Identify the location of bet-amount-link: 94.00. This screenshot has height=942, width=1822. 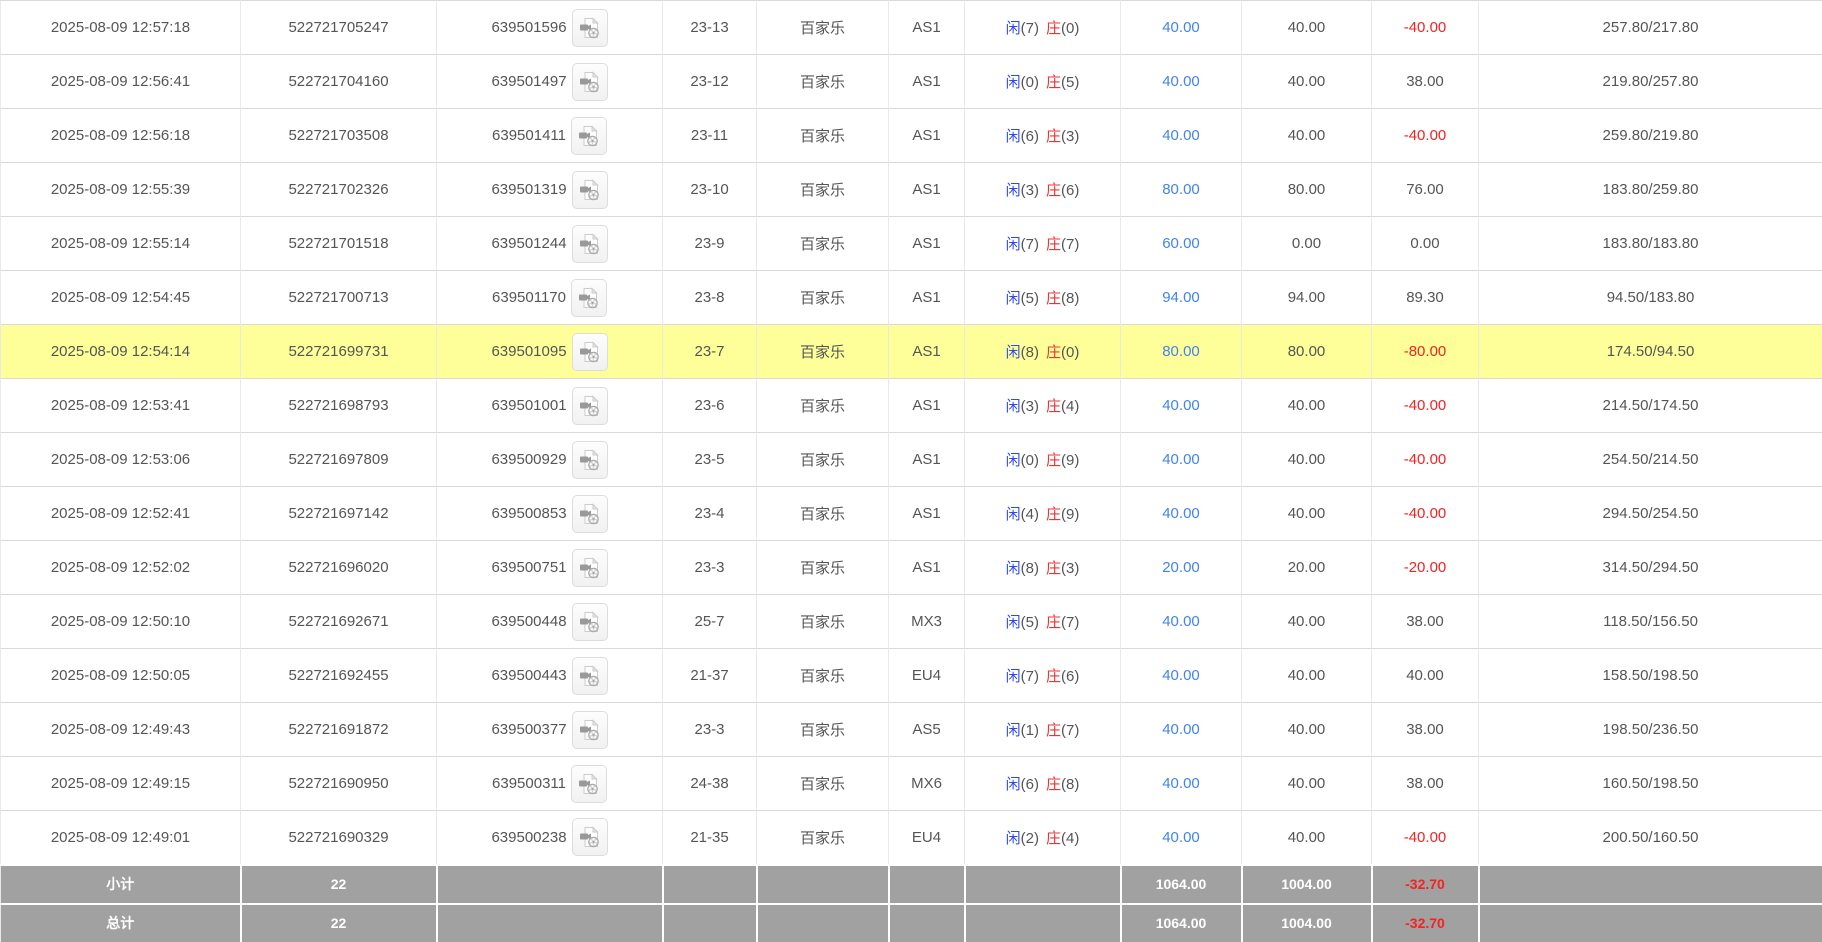
(1181, 297).